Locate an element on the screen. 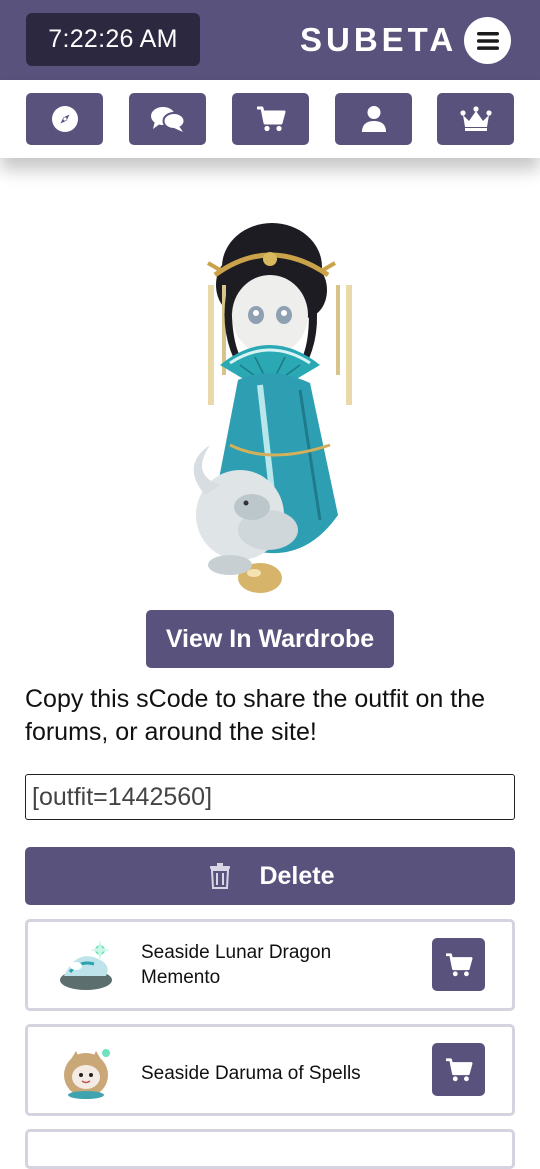  shops-nav-button is located at coordinates (270, 119).